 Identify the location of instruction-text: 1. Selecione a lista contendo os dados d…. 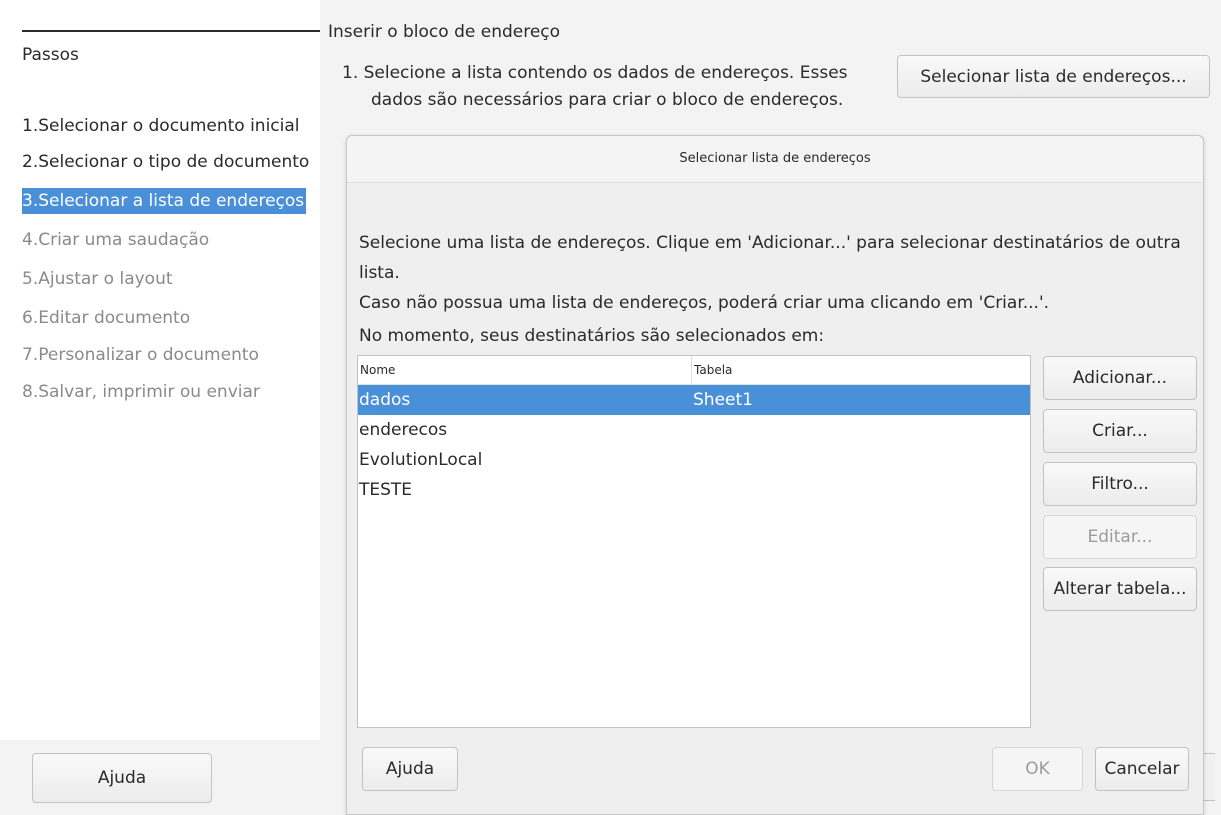
(602, 87).